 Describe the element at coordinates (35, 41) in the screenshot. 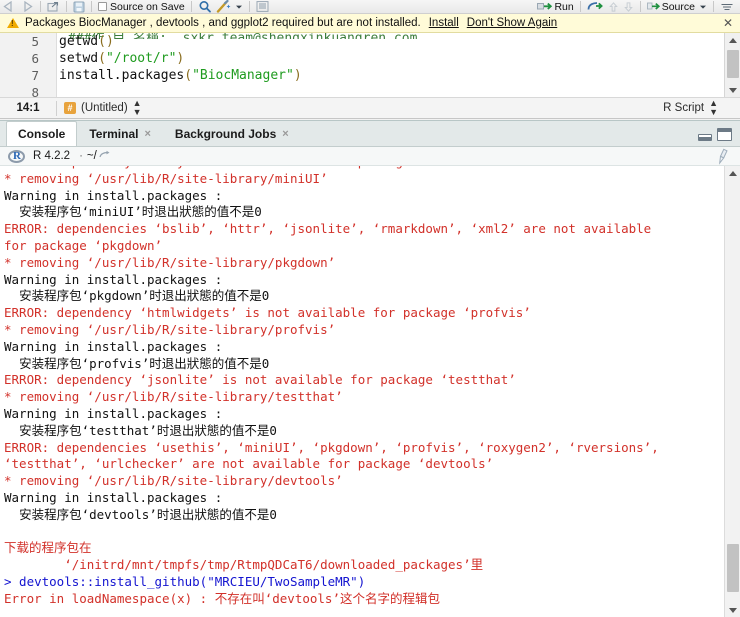

I see `line-number: 5` at that location.